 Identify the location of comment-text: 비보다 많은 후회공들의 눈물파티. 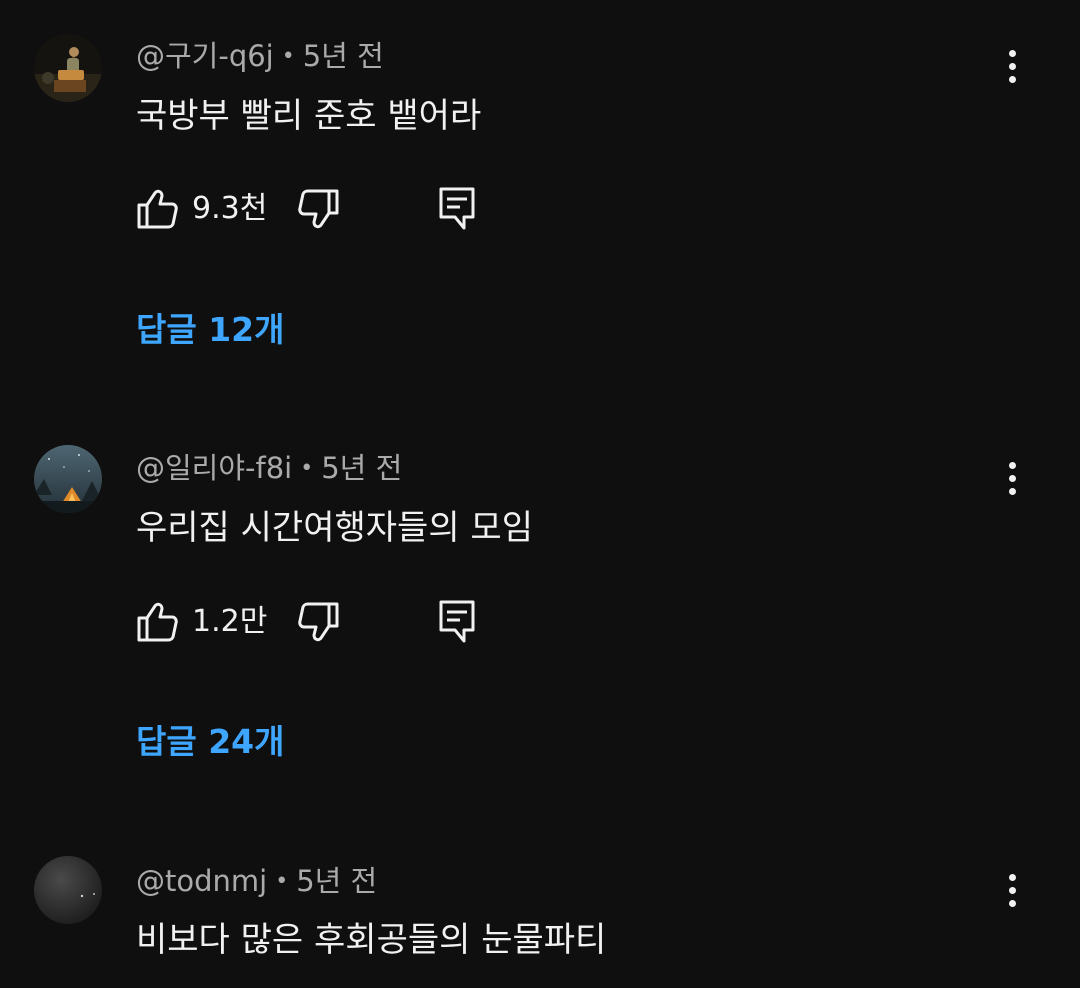
(371, 940).